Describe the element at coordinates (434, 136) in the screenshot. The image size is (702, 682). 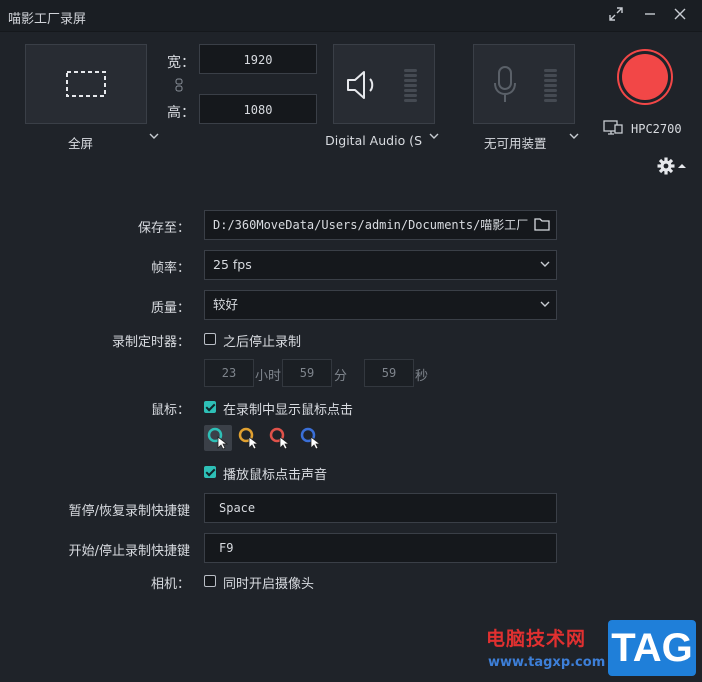
I see `audio-device-dropdown-icon` at that location.